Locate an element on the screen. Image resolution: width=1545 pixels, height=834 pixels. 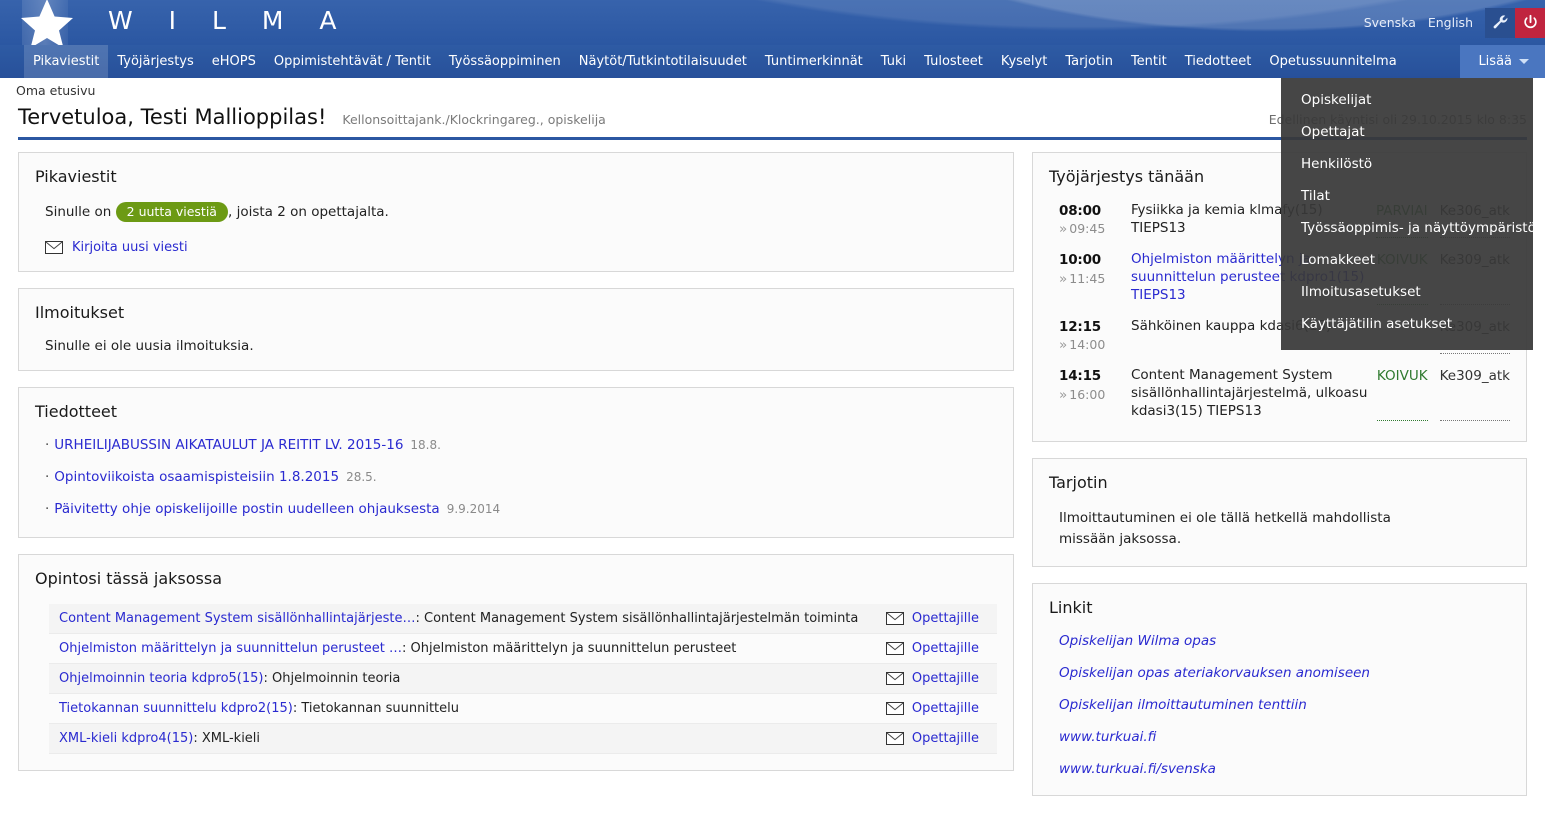
star-logo-icon is located at coordinates (47, 22).